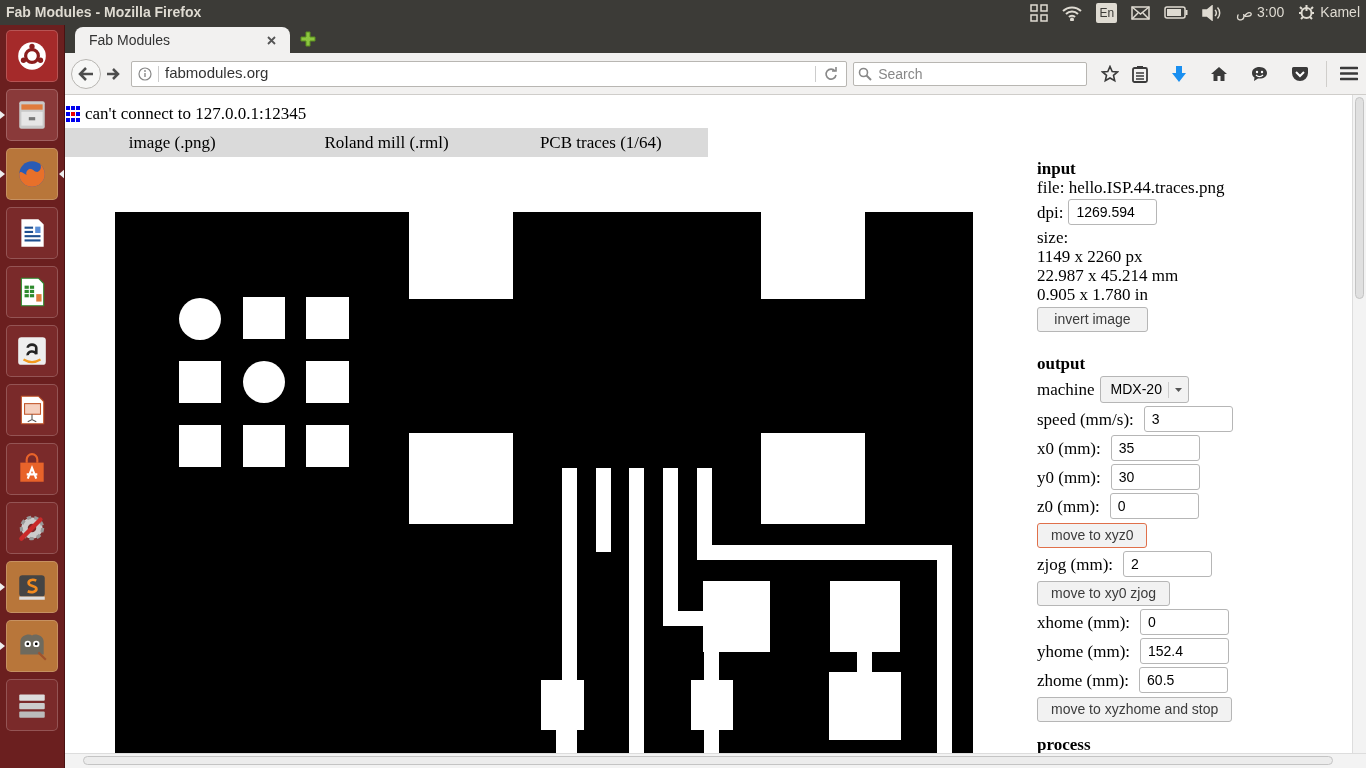 Image resolution: width=1366 pixels, height=768 pixels. I want to click on caret-icon, so click(1178, 389).